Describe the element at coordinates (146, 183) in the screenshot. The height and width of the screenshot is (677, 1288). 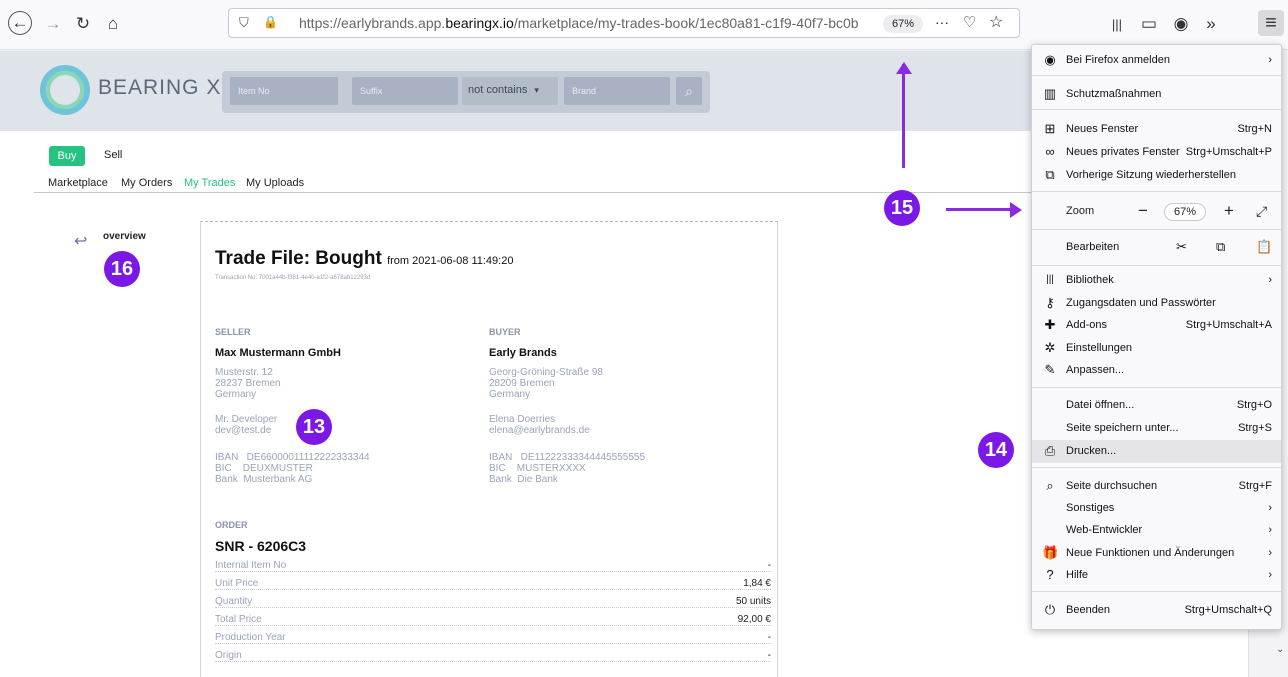
I see `nav-my-orders: My Orders` at that location.